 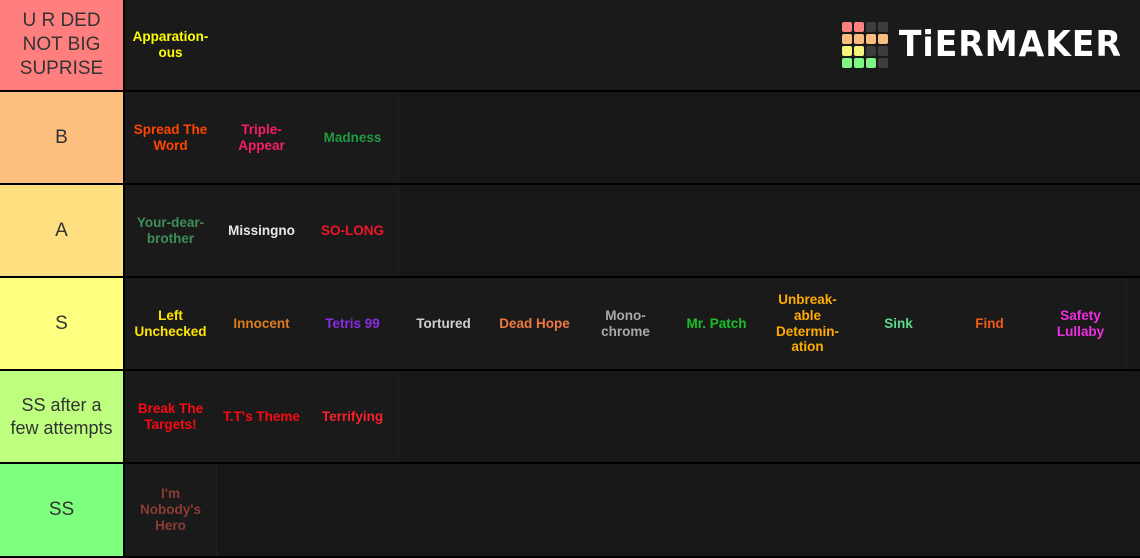 What do you see at coordinates (62, 416) in the screenshot?
I see `tier-label: SS after a few attempts` at bounding box center [62, 416].